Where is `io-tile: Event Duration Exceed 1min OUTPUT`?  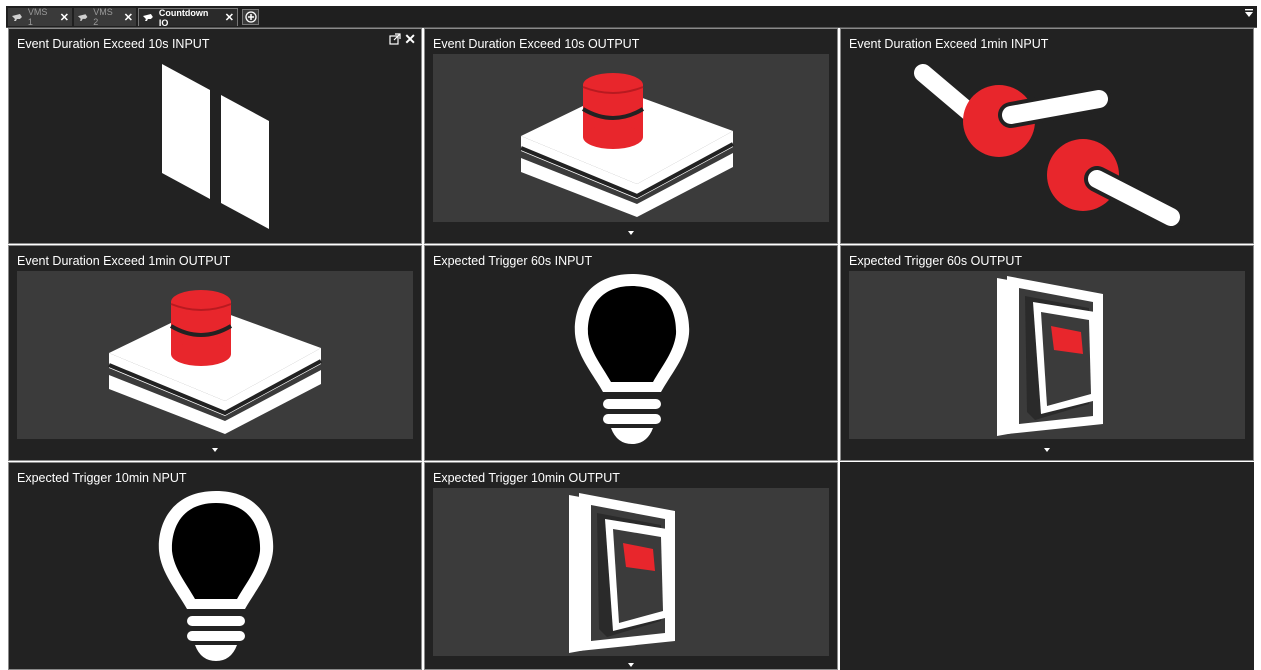 io-tile: Event Duration Exceed 1min OUTPUT is located at coordinates (215, 353).